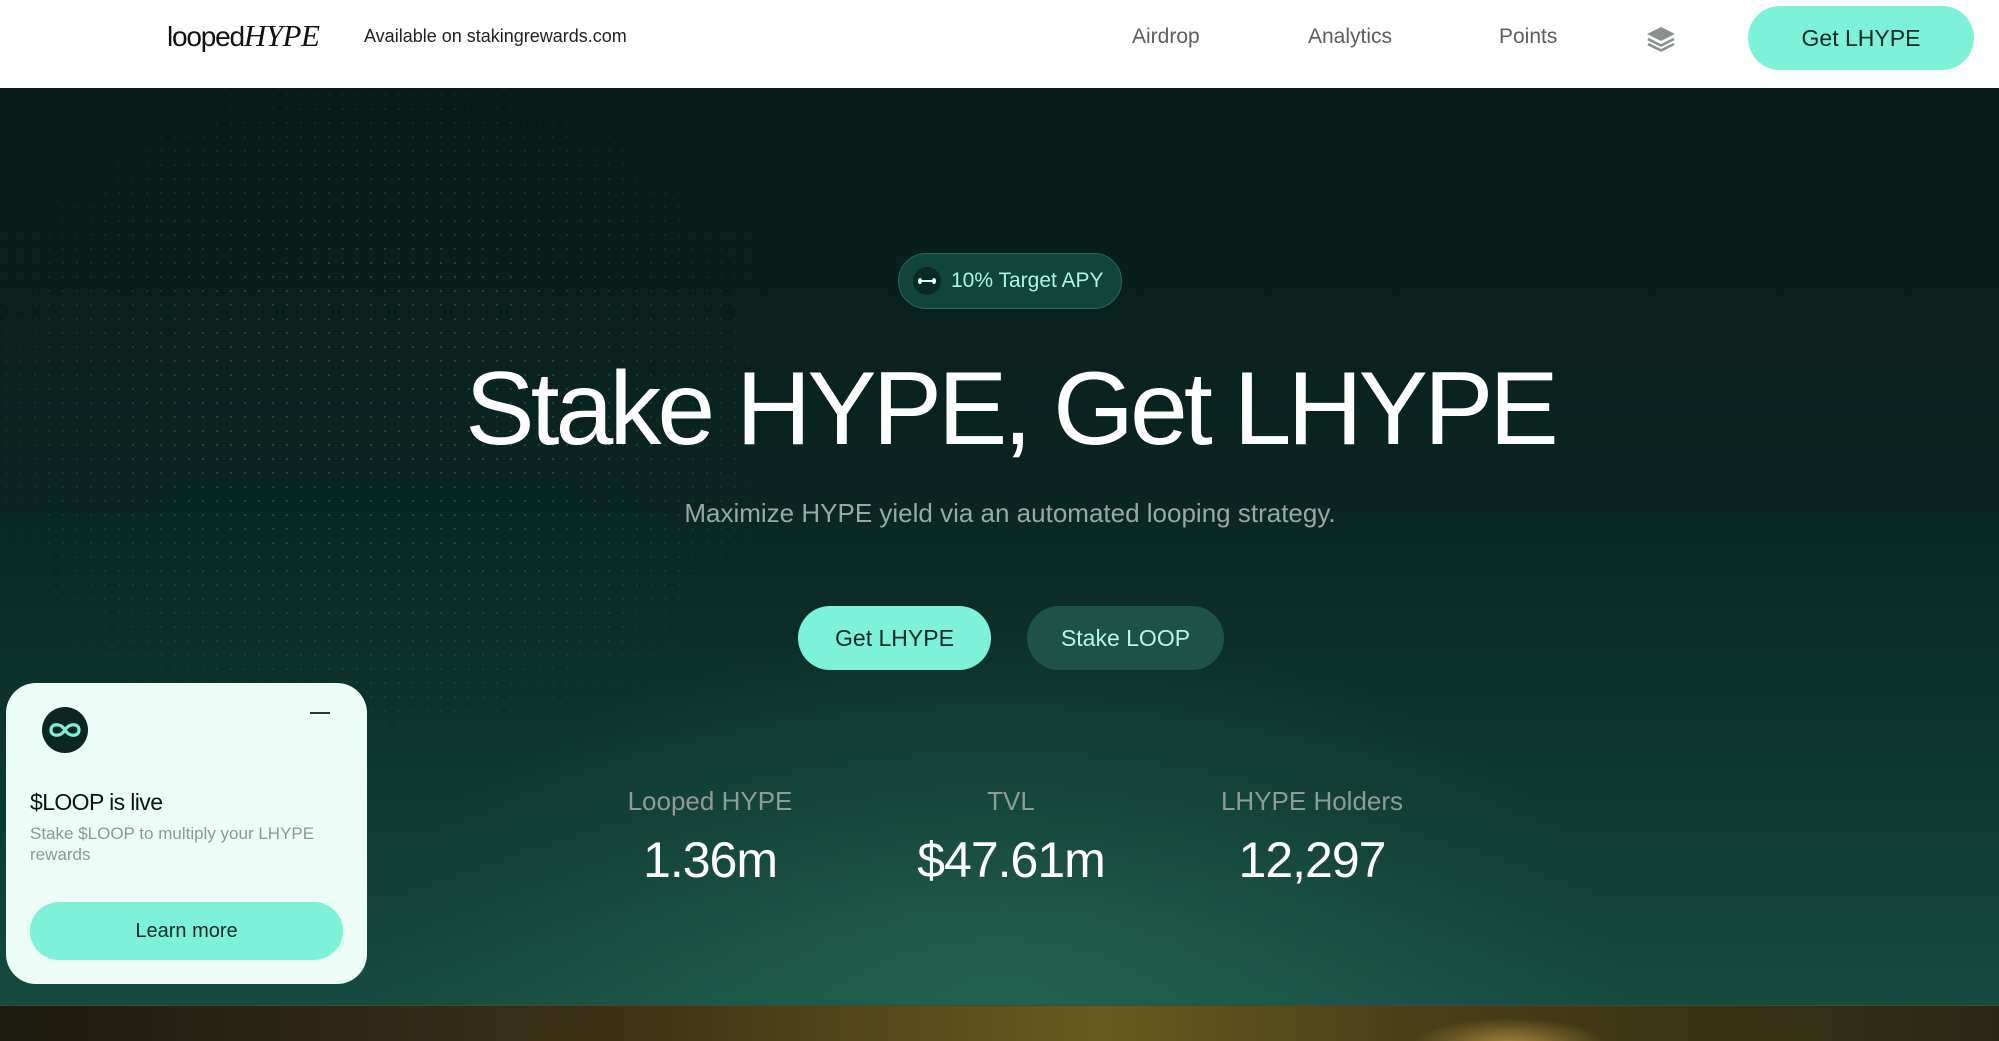 The height and width of the screenshot is (1041, 1999). Describe the element at coordinates (96, 802) in the screenshot. I see `popup-title: $LOOP is live` at that location.